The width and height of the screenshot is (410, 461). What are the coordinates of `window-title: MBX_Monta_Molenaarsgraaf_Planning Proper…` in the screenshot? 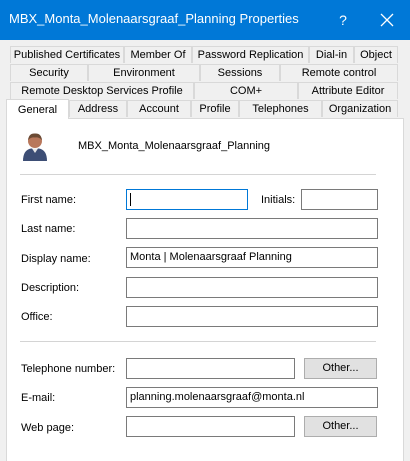 It's located at (154, 18).